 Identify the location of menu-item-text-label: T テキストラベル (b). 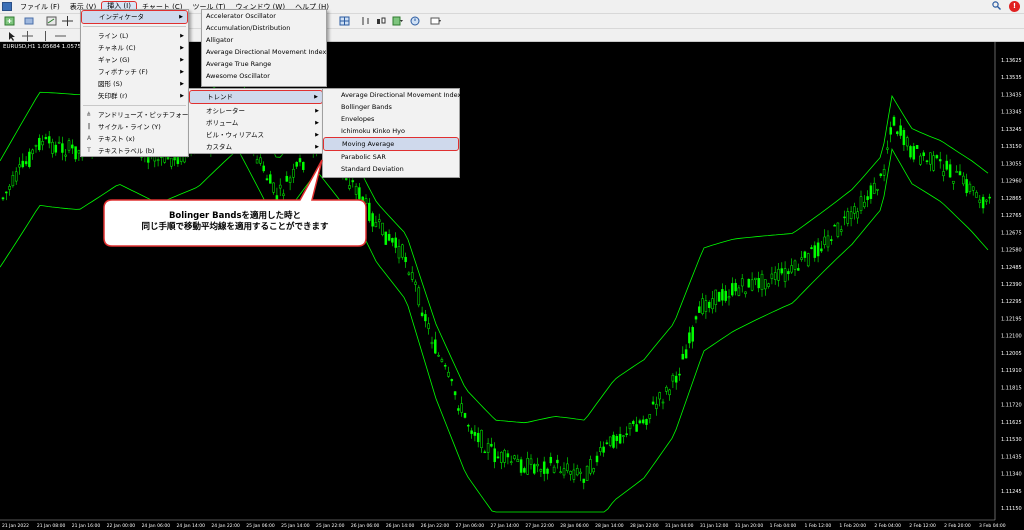
(134, 151).